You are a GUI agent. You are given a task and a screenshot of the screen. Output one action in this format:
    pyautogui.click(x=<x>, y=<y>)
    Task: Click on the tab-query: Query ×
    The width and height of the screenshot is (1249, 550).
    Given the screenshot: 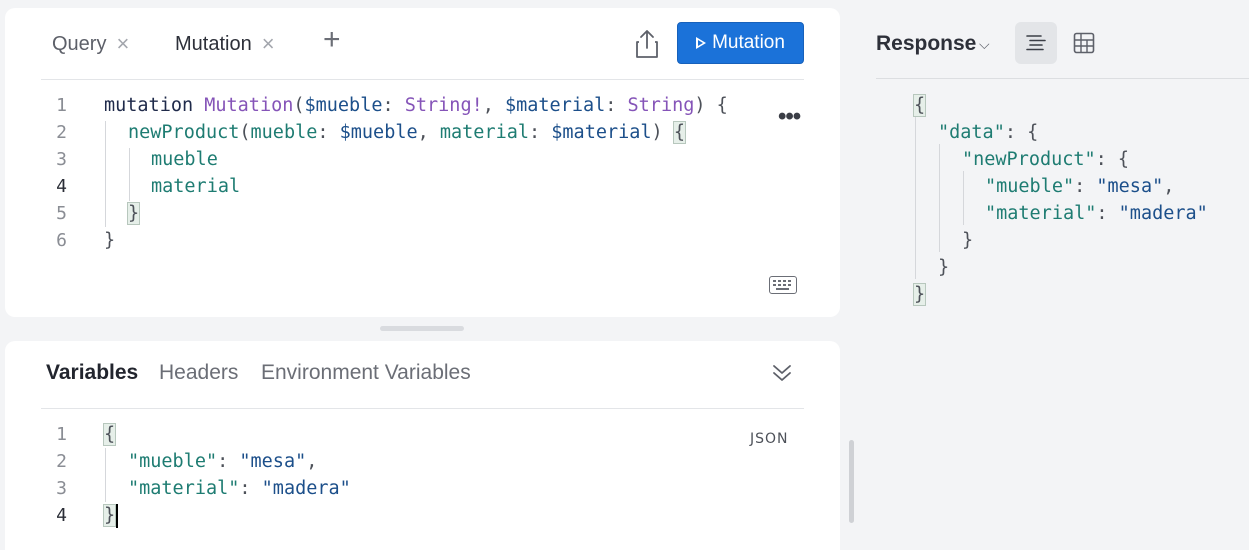 What is the action you would take?
    pyautogui.click(x=90, y=44)
    